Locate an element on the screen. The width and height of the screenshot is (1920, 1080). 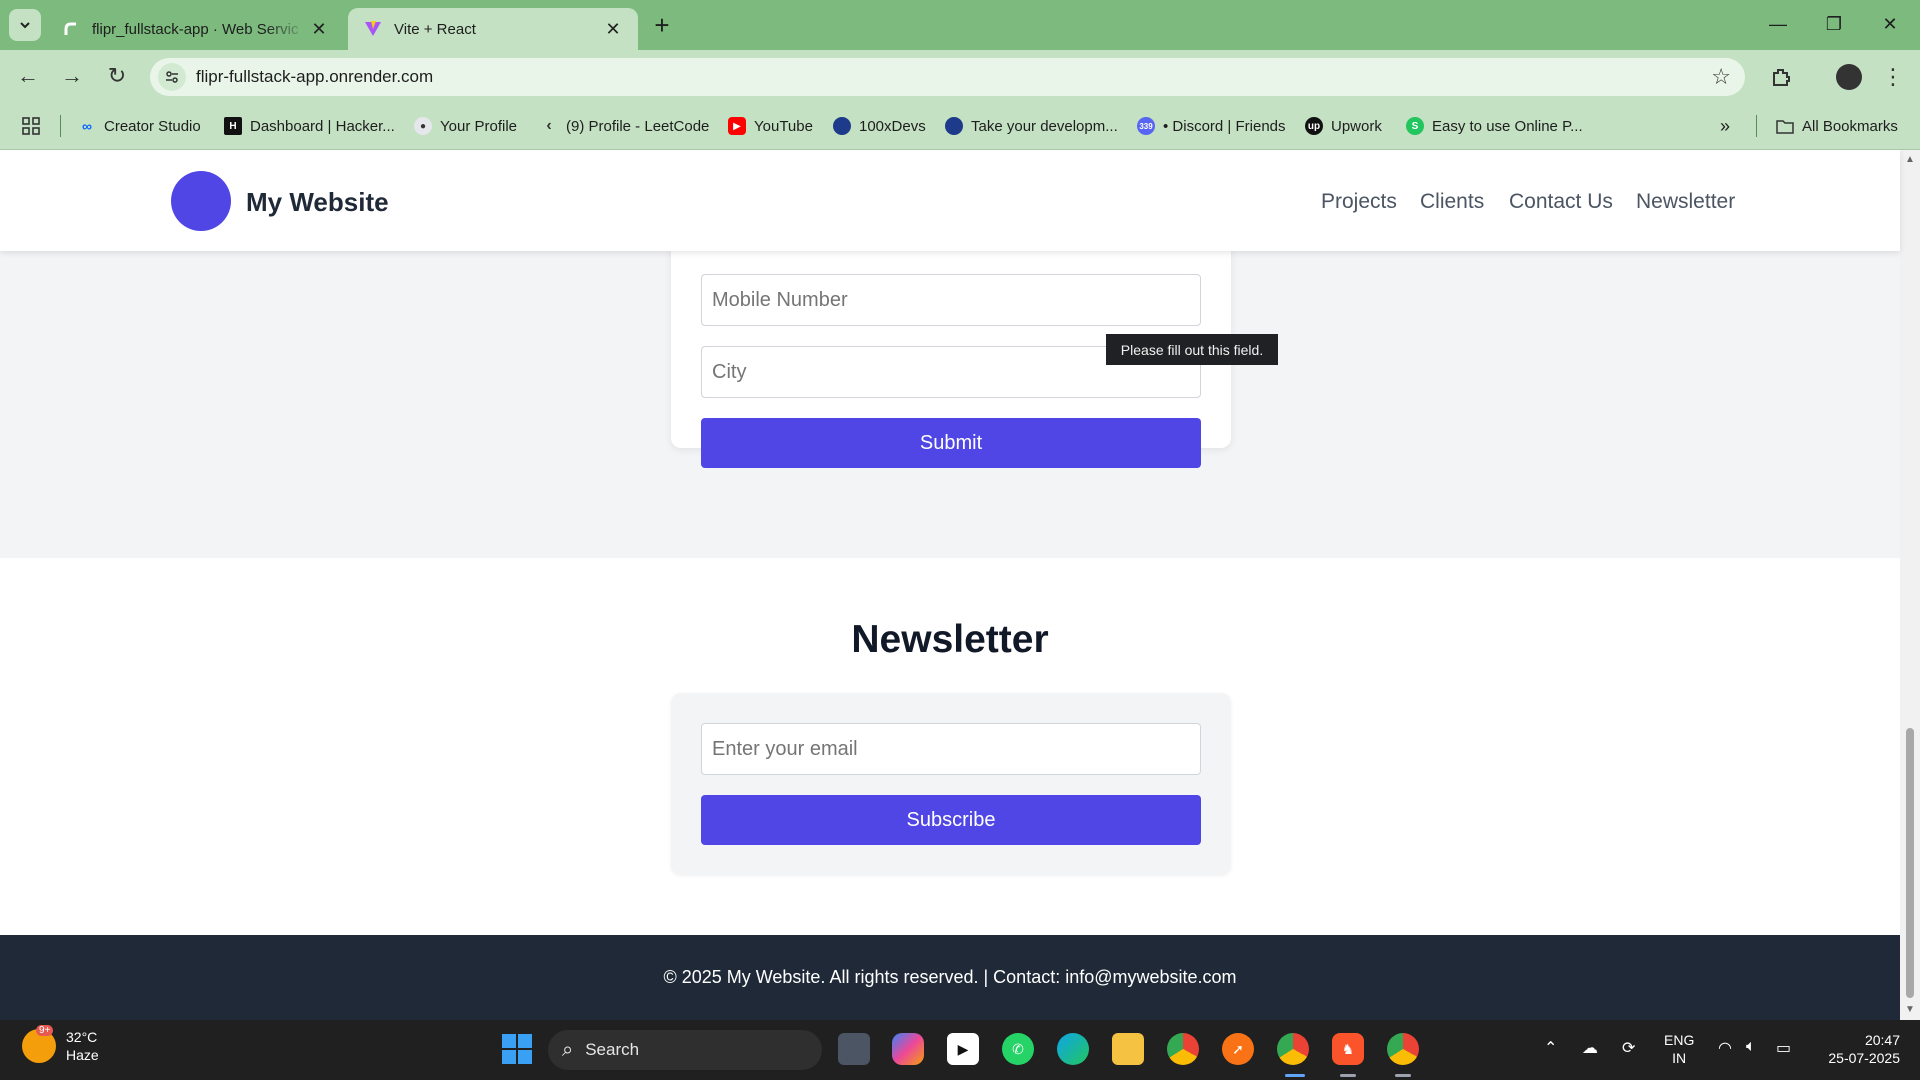
bookmark-discord: 339 • Discord | Friends is located at coordinates (1211, 126).